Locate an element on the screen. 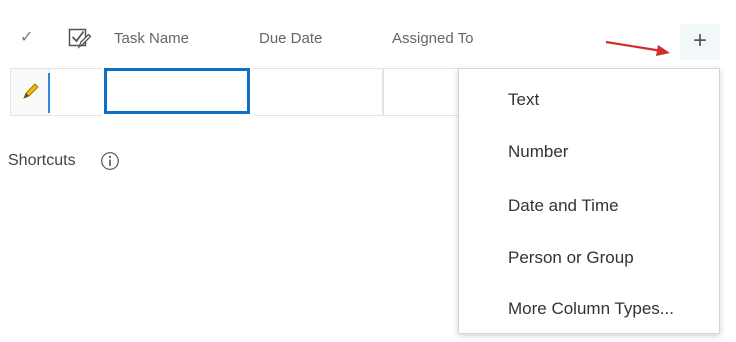 The width and height of the screenshot is (736, 342). menu-item-date-and-time: Date and Time is located at coordinates (563, 206).